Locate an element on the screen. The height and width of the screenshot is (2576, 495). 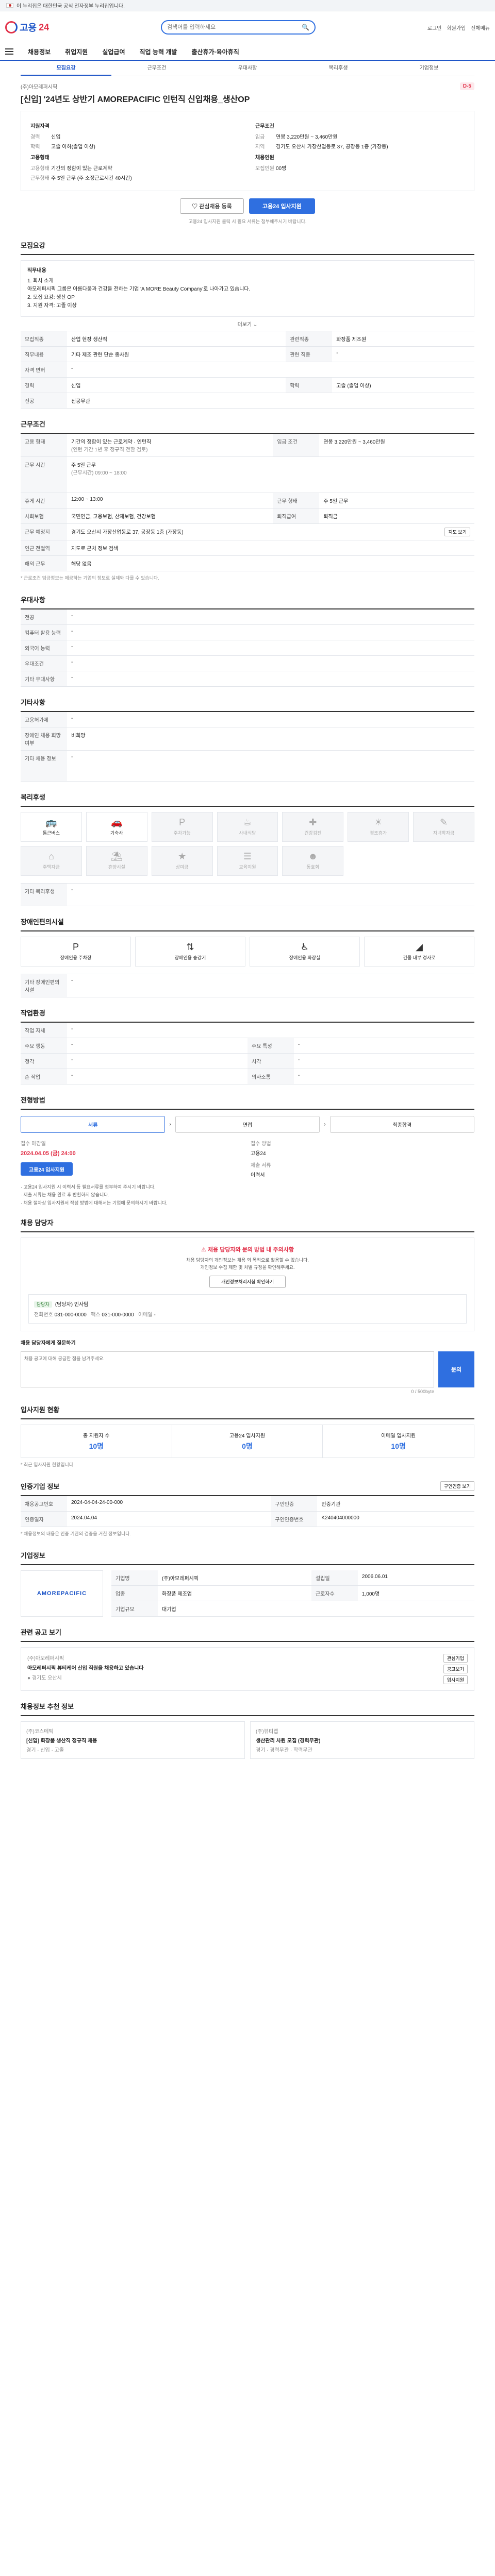
bonus-icon: ★ is located at coordinates (182, 856).